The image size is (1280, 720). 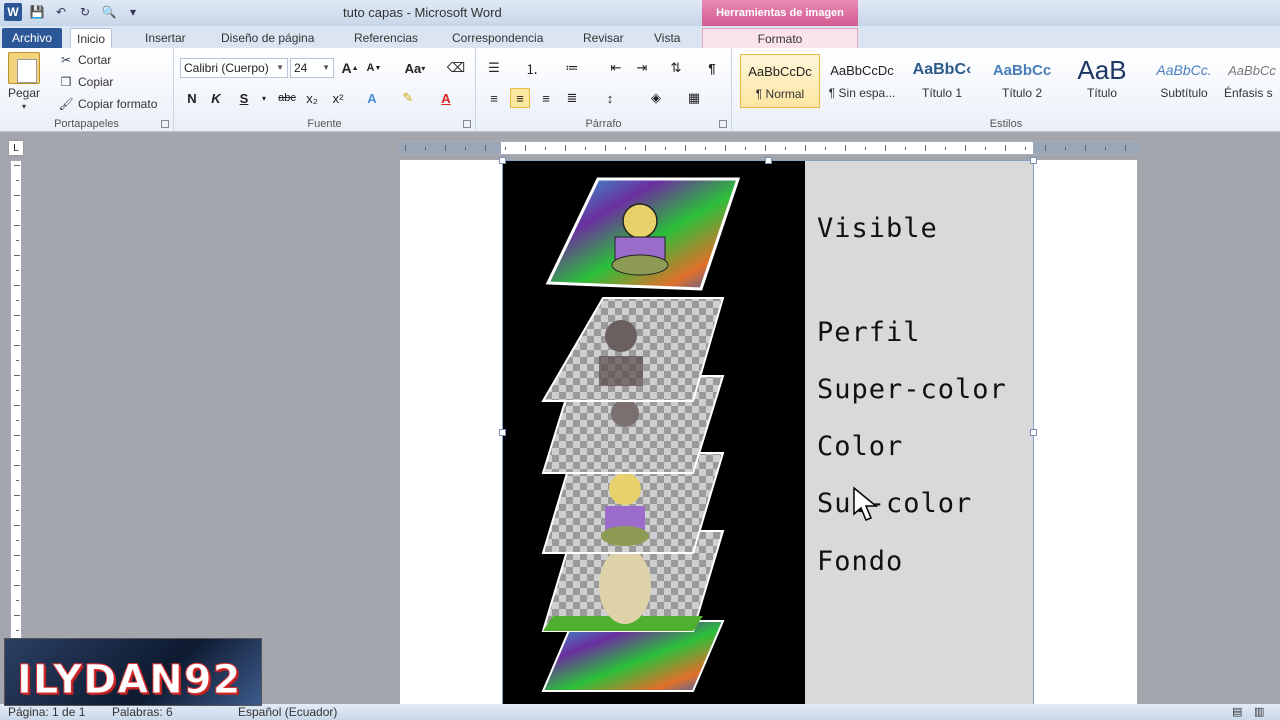 I want to click on cut-label: Cortar, so click(x=95, y=60).